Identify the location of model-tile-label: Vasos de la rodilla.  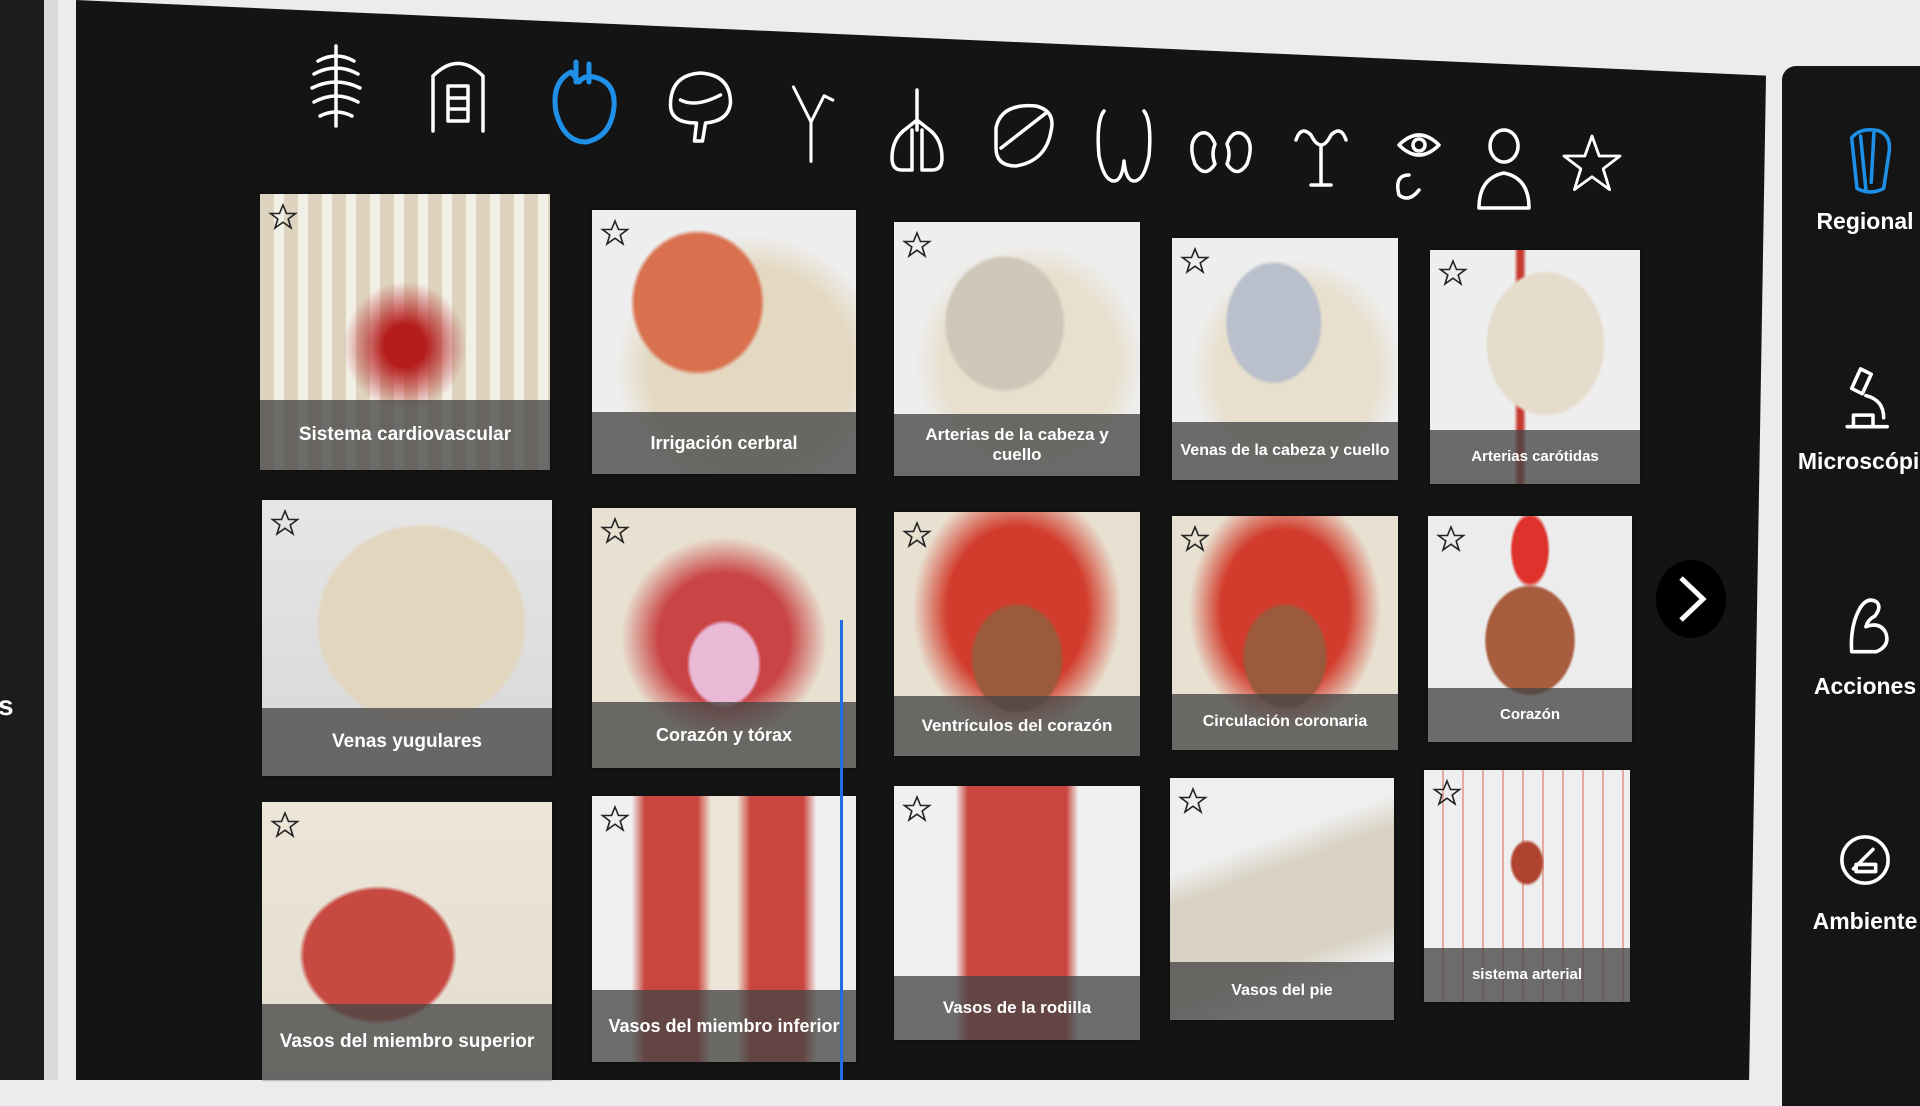
(1017, 1008).